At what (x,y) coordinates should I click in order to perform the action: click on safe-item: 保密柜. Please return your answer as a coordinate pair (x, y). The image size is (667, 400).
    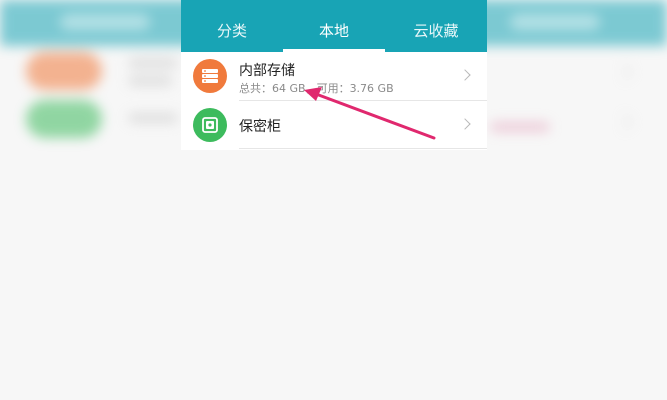
    Looking at the image, I should click on (334, 125).